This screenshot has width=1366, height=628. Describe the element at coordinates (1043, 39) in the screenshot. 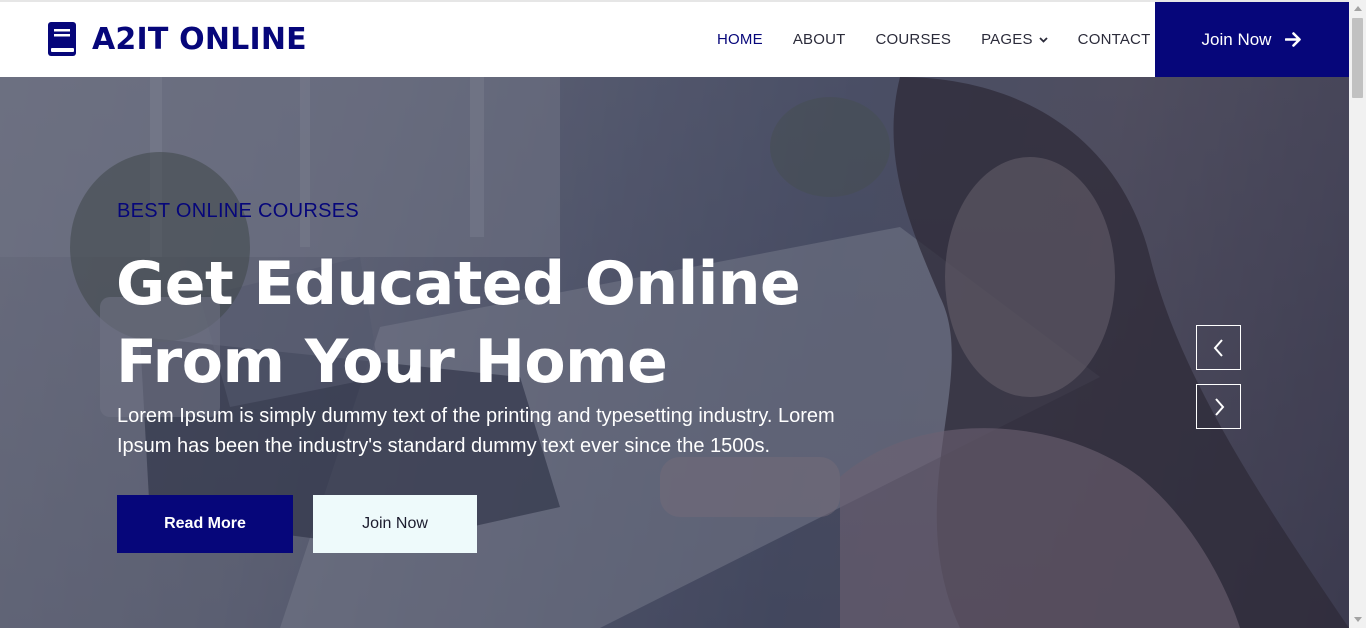

I see `chevron-down-icon` at that location.